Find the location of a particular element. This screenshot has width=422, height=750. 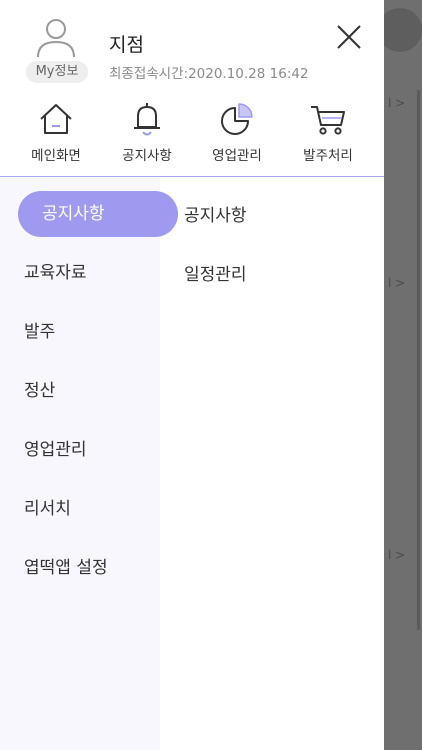

menu-item: 정산 is located at coordinates (39, 388).